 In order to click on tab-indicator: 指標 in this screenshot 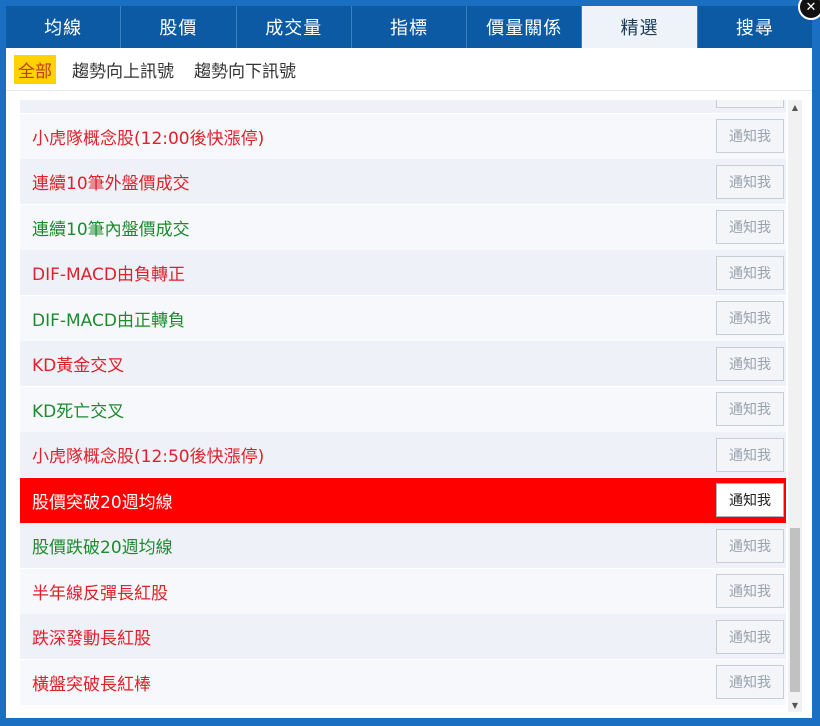, I will do `click(409, 27)`.